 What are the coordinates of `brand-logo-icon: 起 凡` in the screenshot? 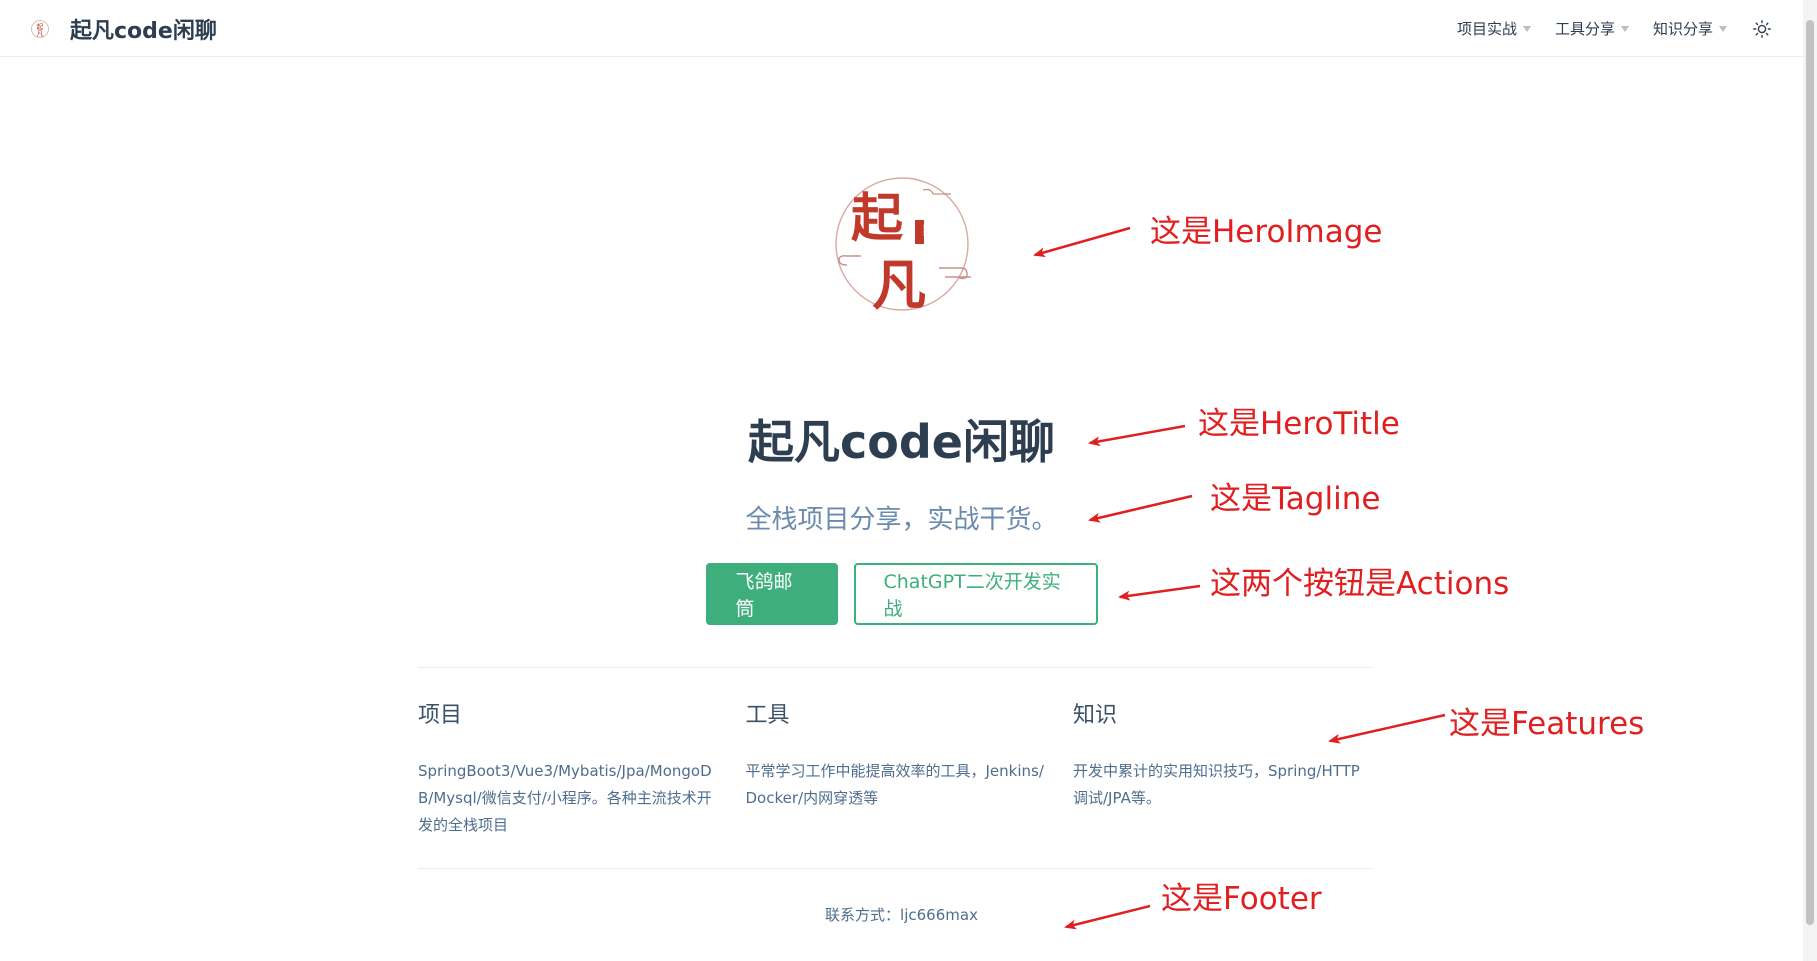 It's located at (40, 29).